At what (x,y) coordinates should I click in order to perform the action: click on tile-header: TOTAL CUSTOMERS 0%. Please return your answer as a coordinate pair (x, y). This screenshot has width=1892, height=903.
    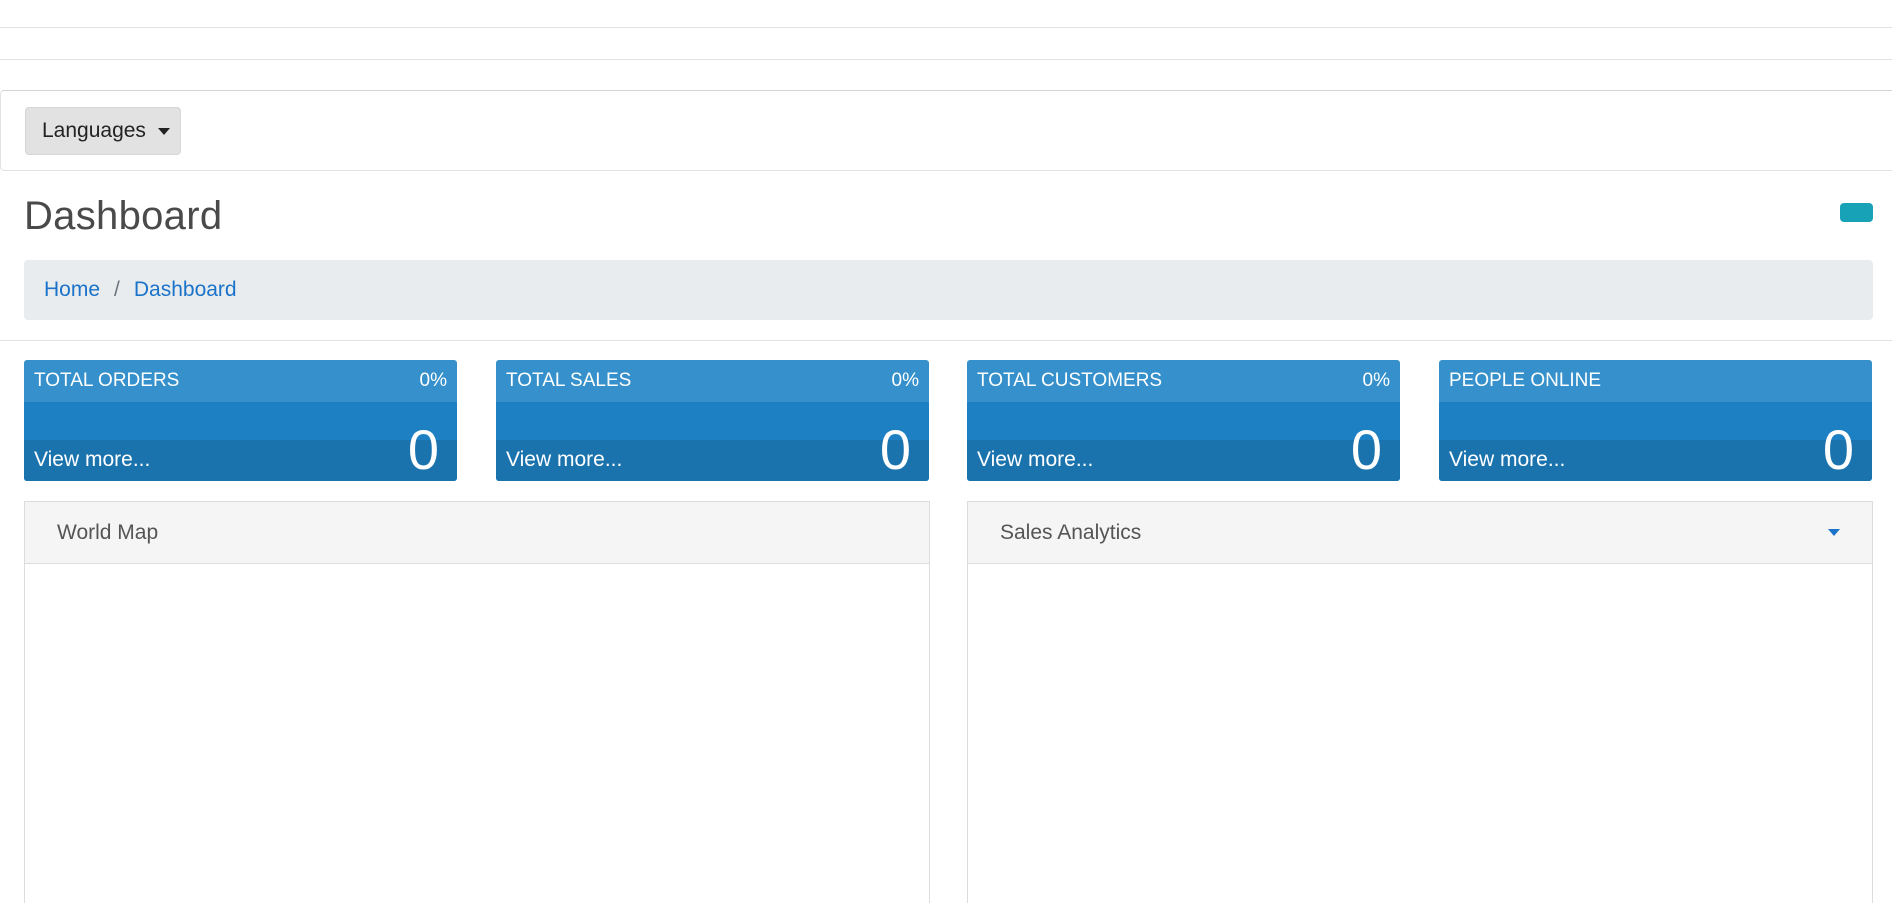
    Looking at the image, I should click on (1183, 381).